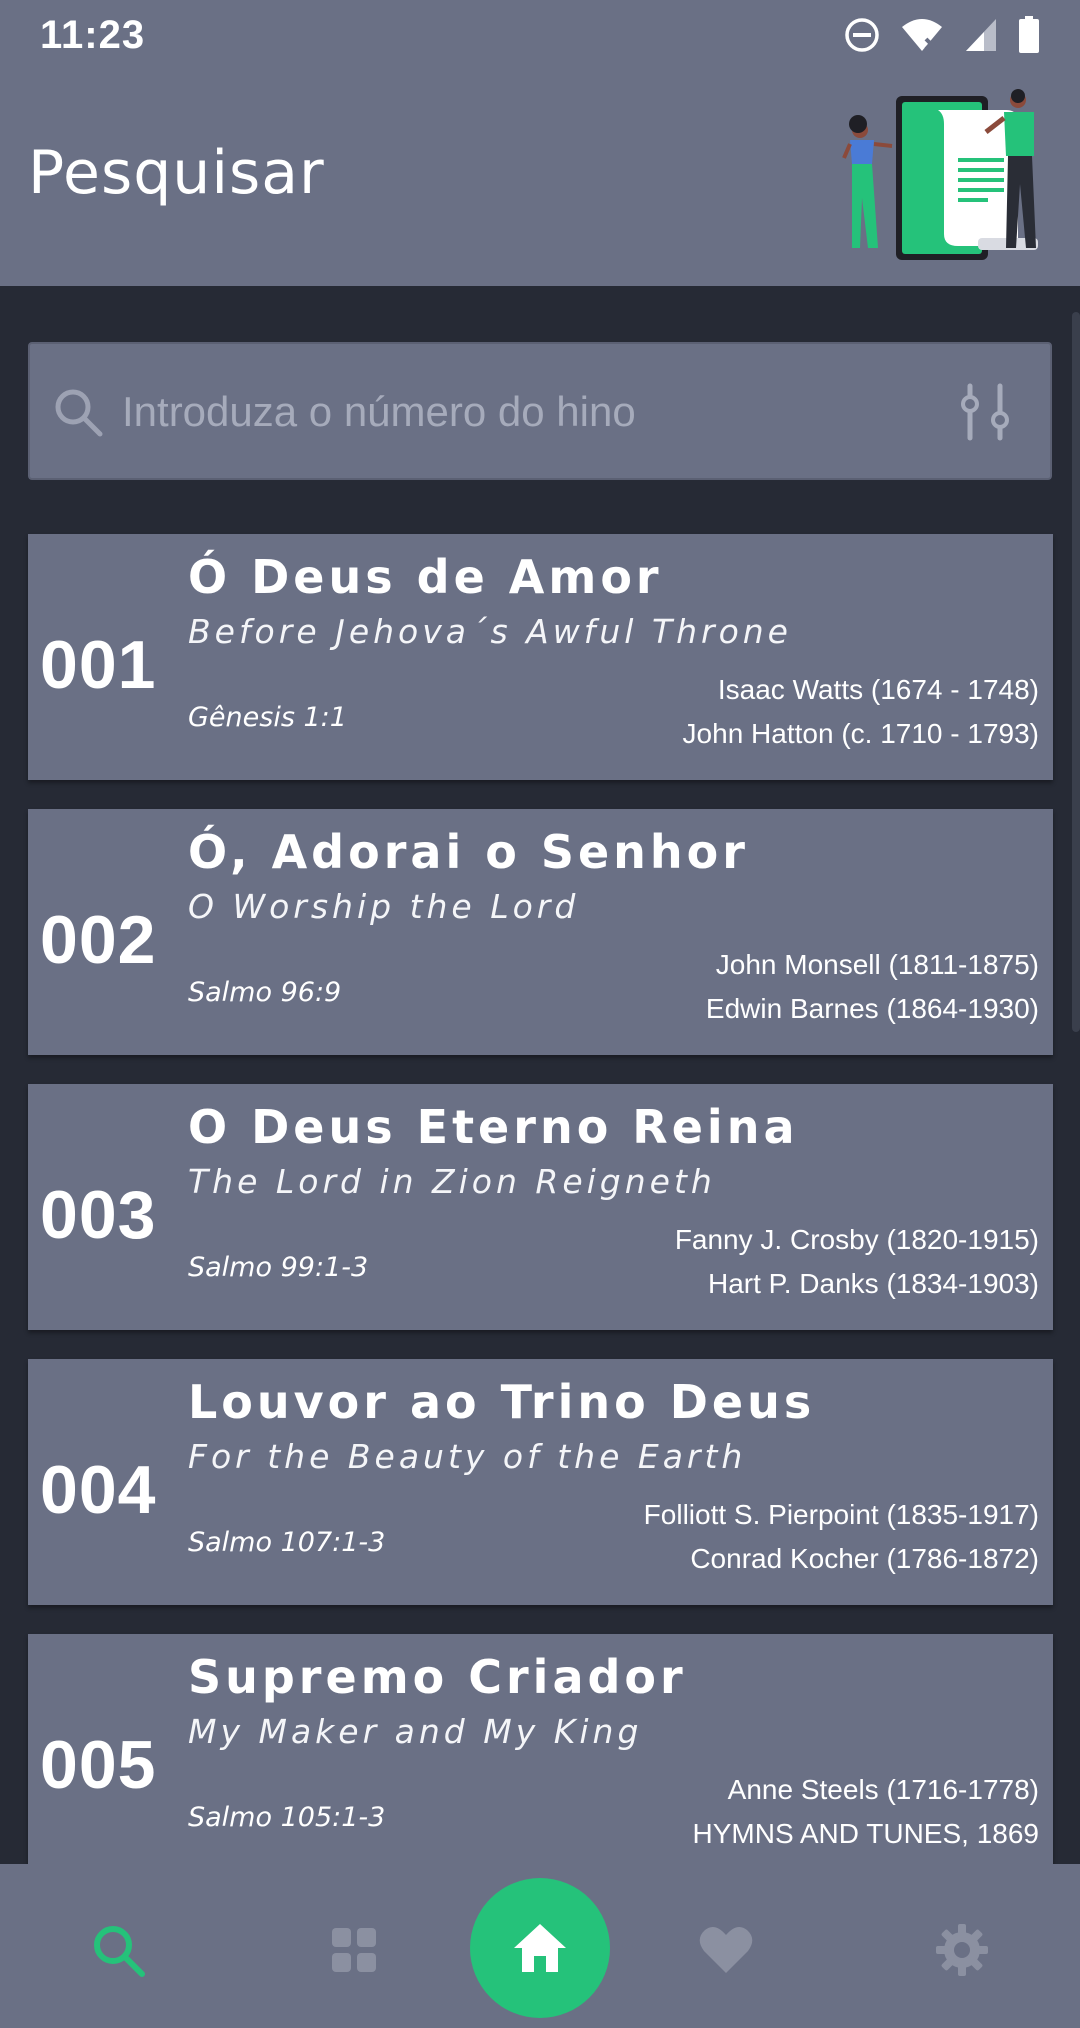  I want to click on hymn-author: John Monsell (1811-1875), so click(877, 964).